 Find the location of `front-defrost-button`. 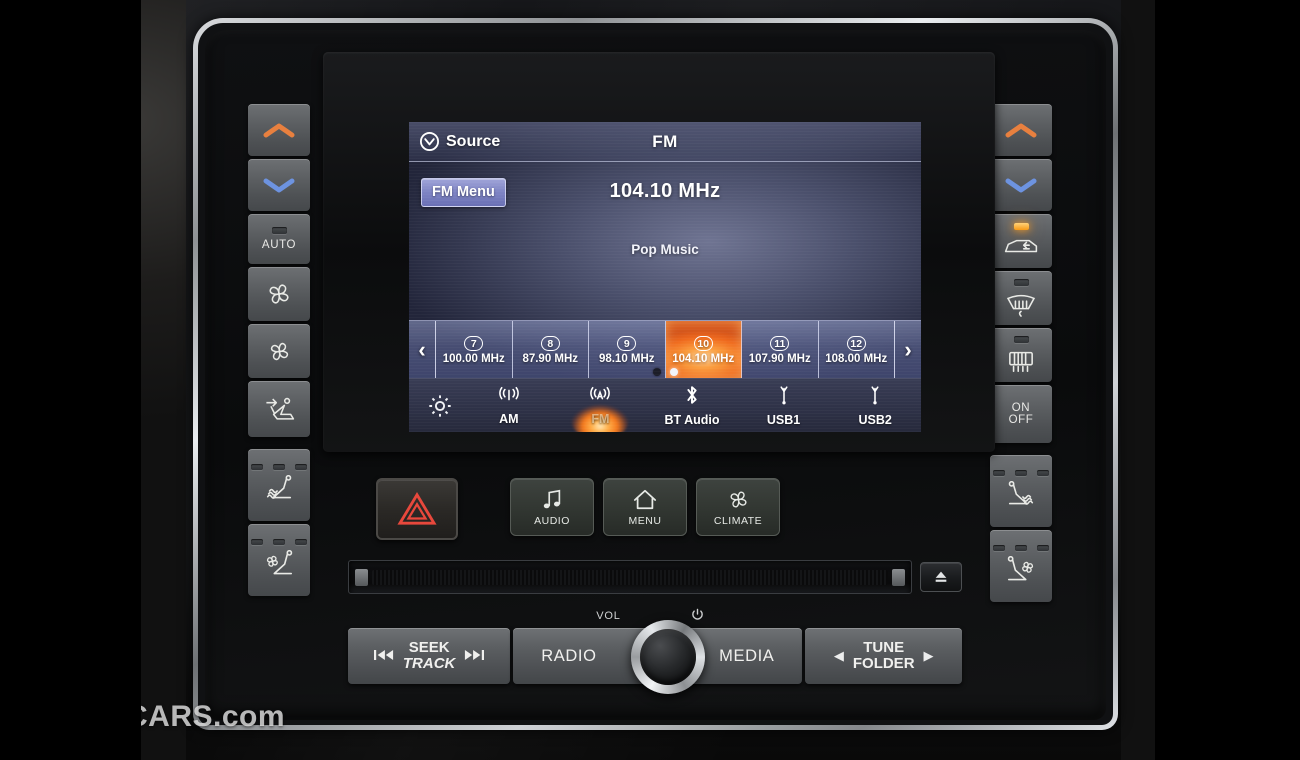

front-defrost-button is located at coordinates (1021, 298).